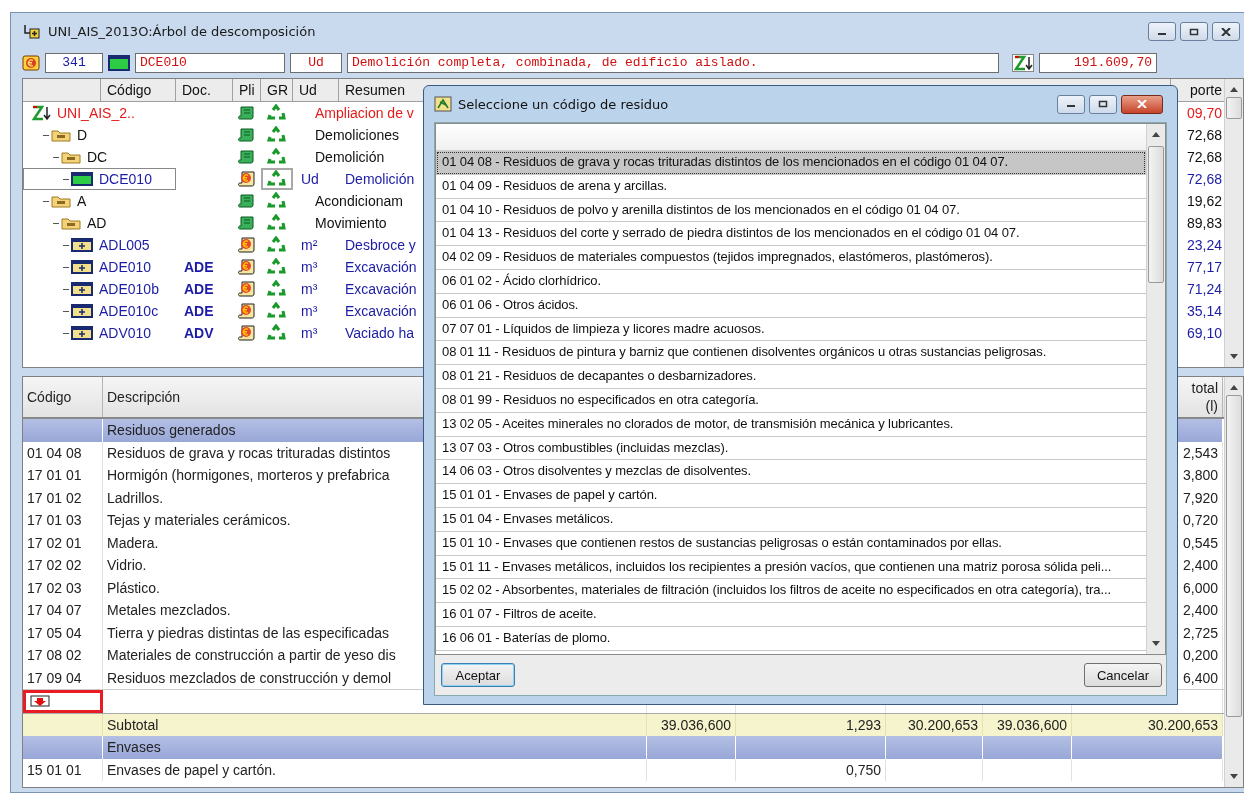 The image size is (1244, 793). Describe the element at coordinates (63, 542) in the screenshot. I see `table-cell: 17 02 01` at that location.